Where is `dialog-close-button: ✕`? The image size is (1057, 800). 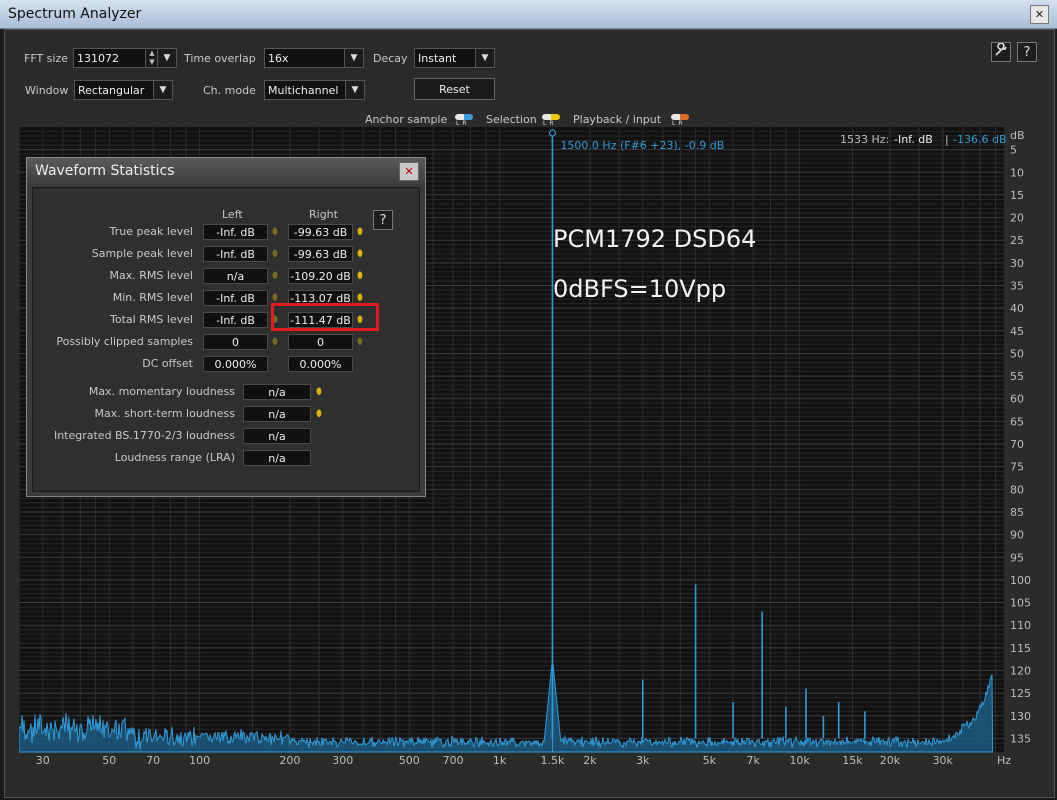 dialog-close-button: ✕ is located at coordinates (409, 171).